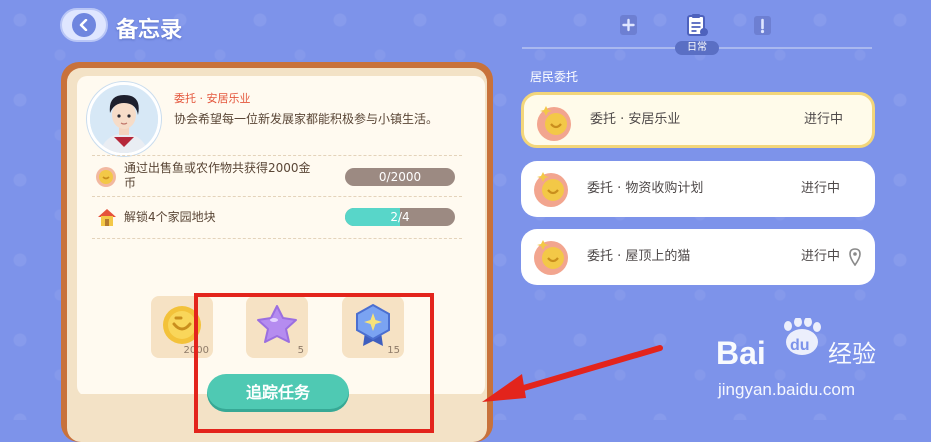 Image resolution: width=931 pixels, height=442 pixels. I want to click on progress-label: 0/2000, so click(400, 177).